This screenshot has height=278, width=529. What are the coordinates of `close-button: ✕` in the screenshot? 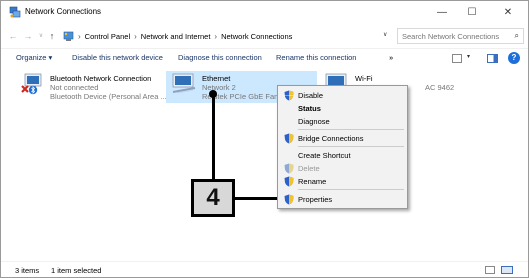 It's located at (508, 12).